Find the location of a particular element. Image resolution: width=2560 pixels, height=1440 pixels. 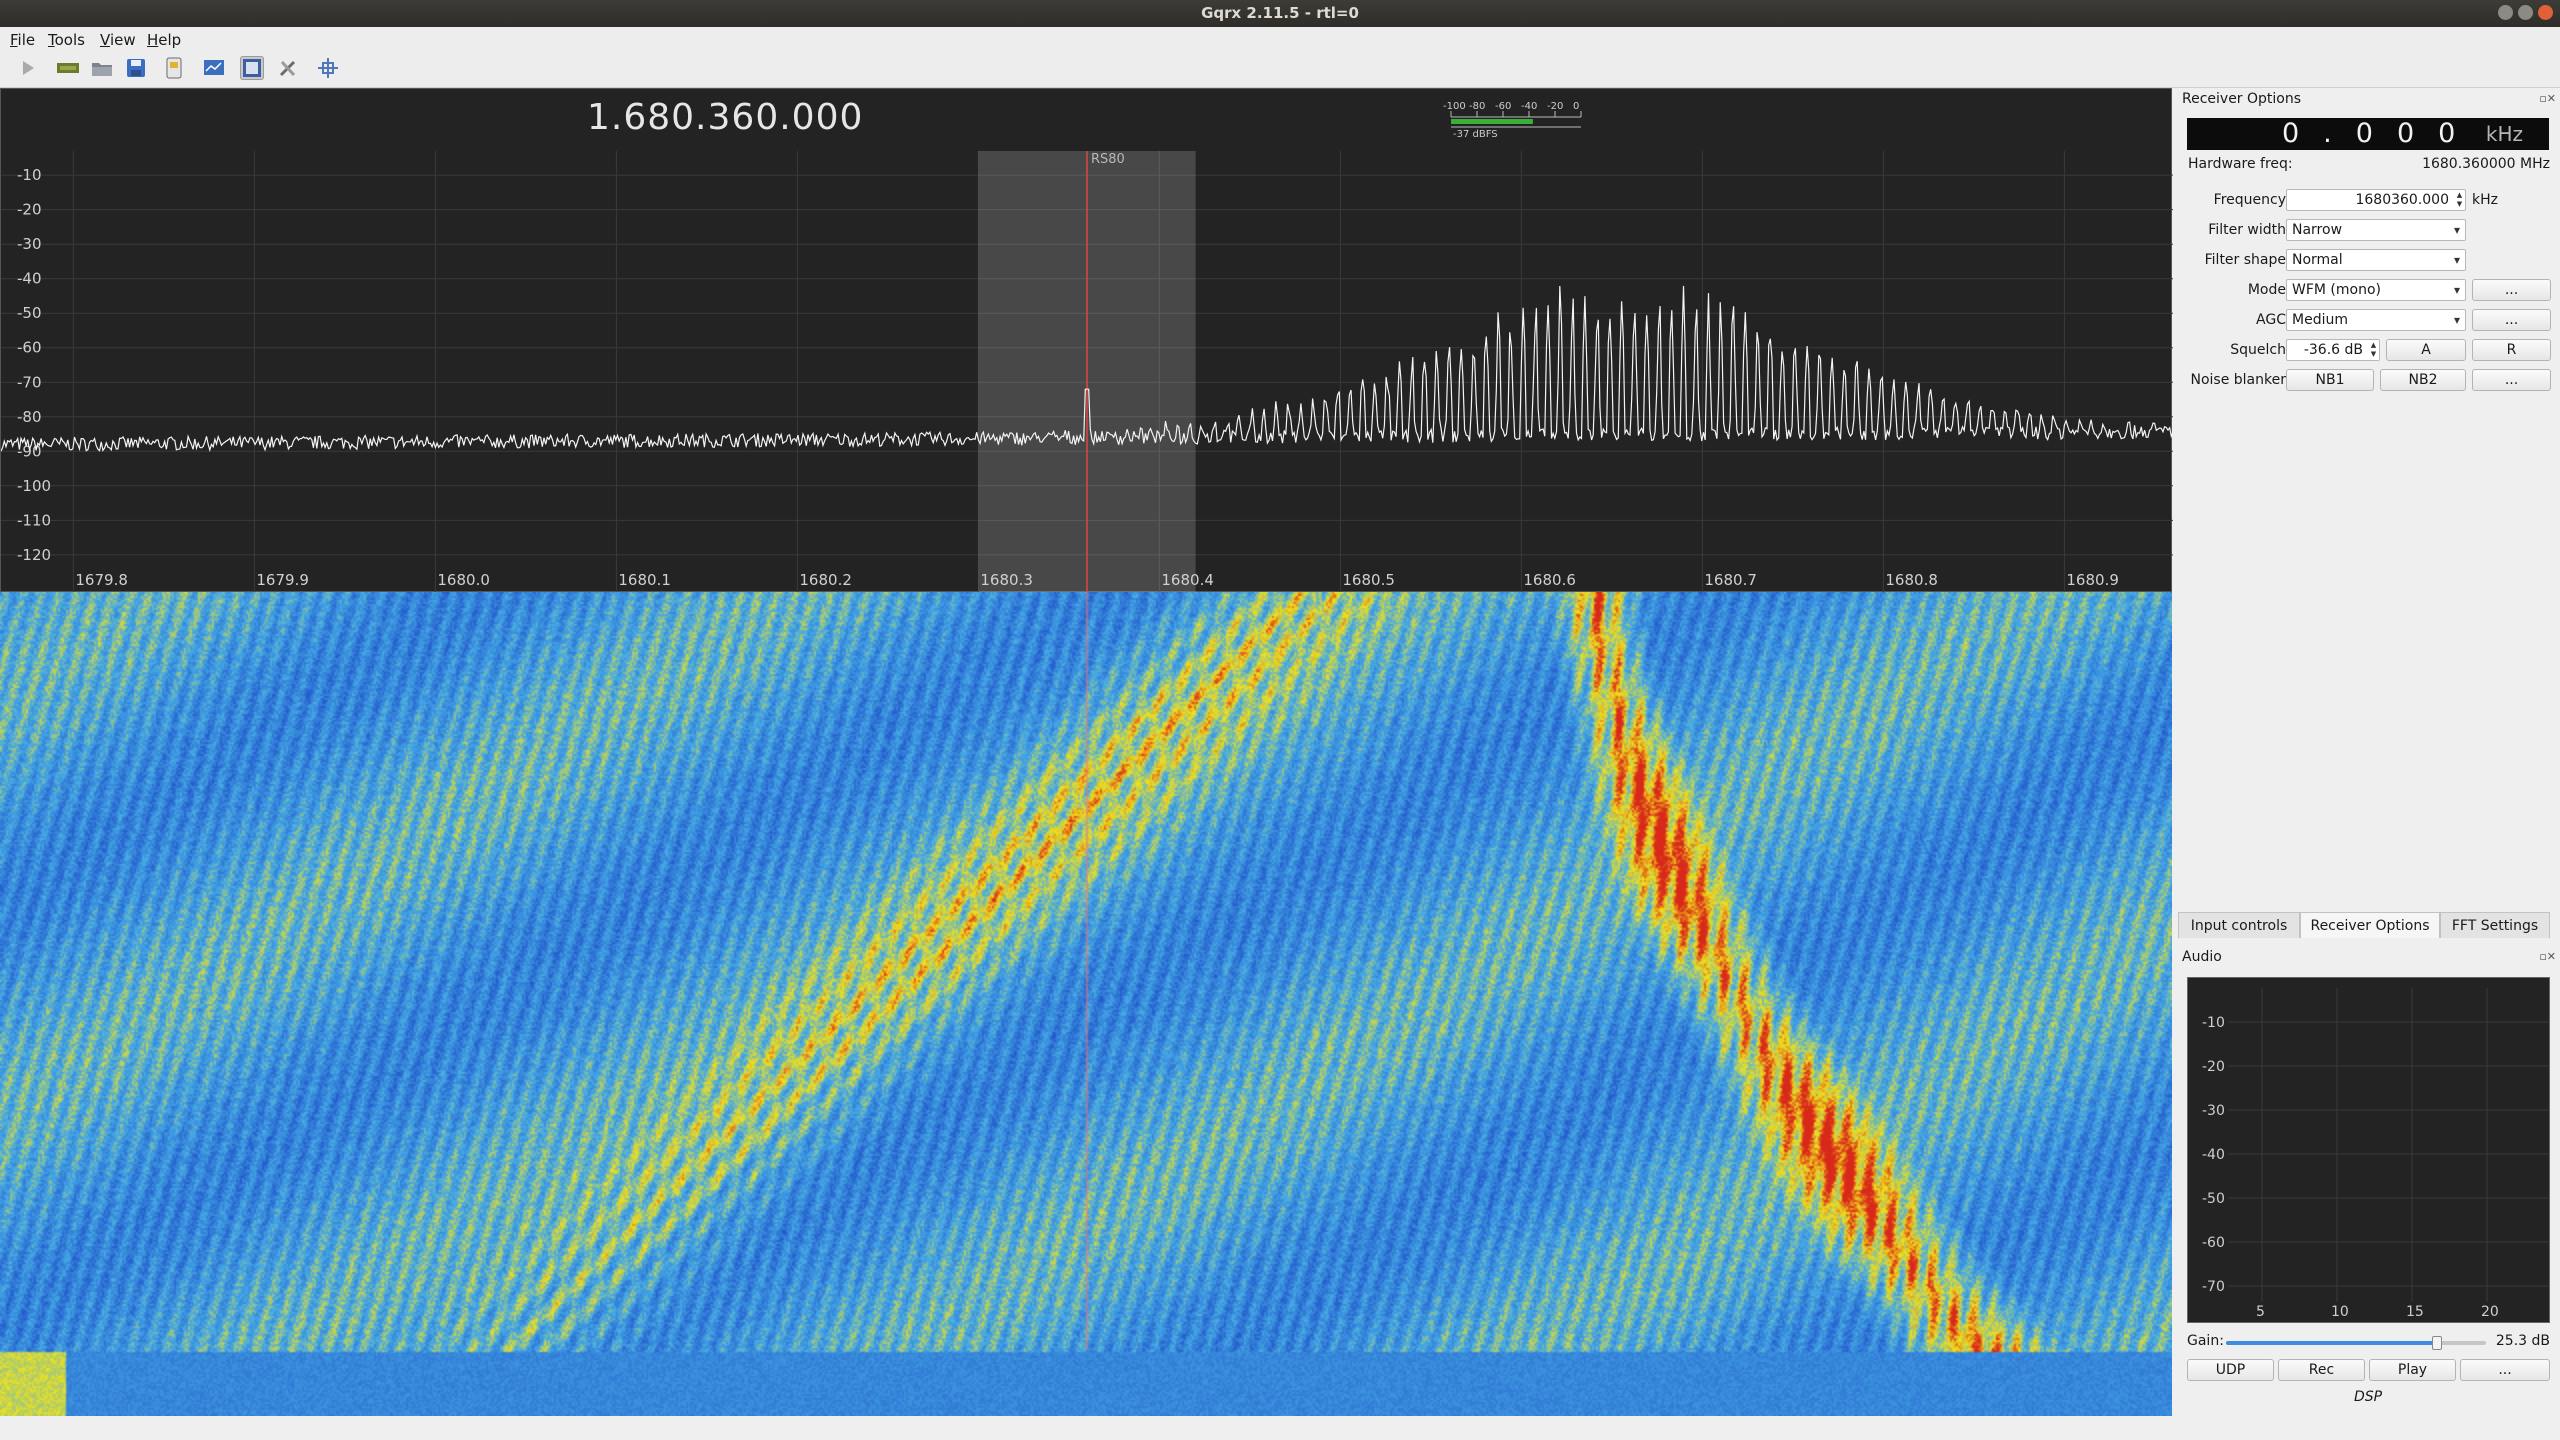

meter-tick-label: -100 is located at coordinates (1454, 106).